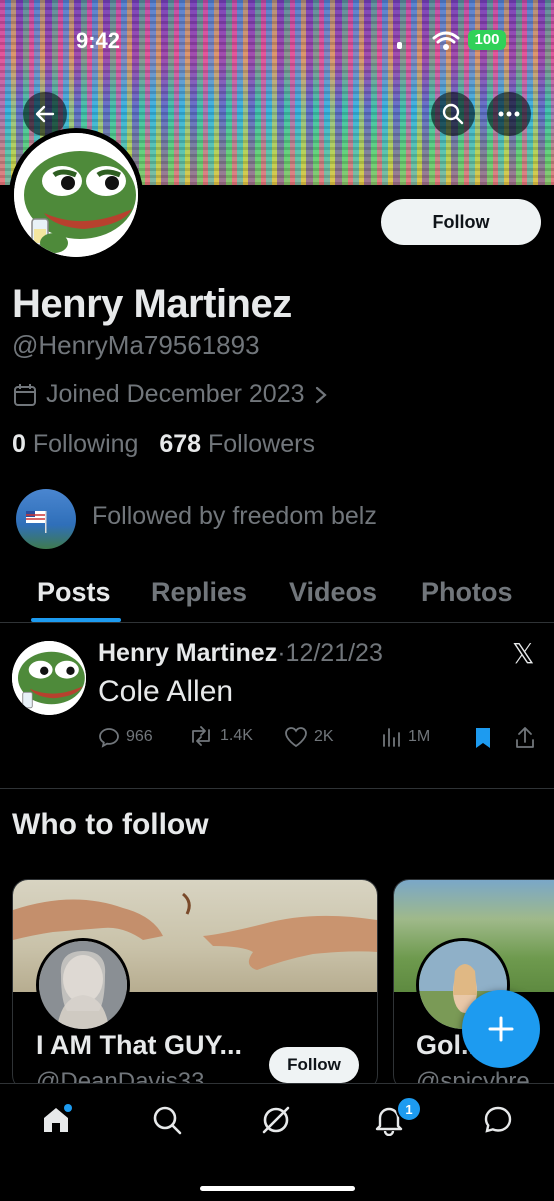 This screenshot has height=1201, width=554. I want to click on views-count: 1M, so click(419, 736).